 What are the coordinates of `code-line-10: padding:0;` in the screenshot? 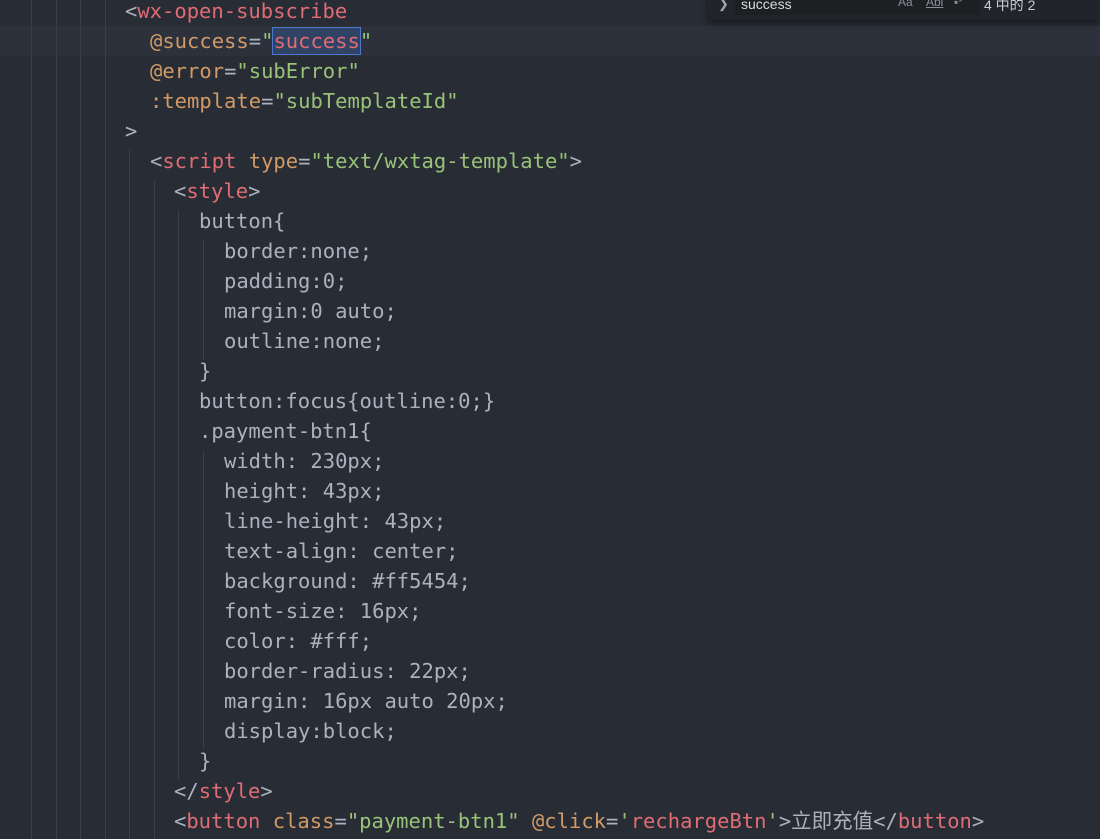 It's located at (286, 281).